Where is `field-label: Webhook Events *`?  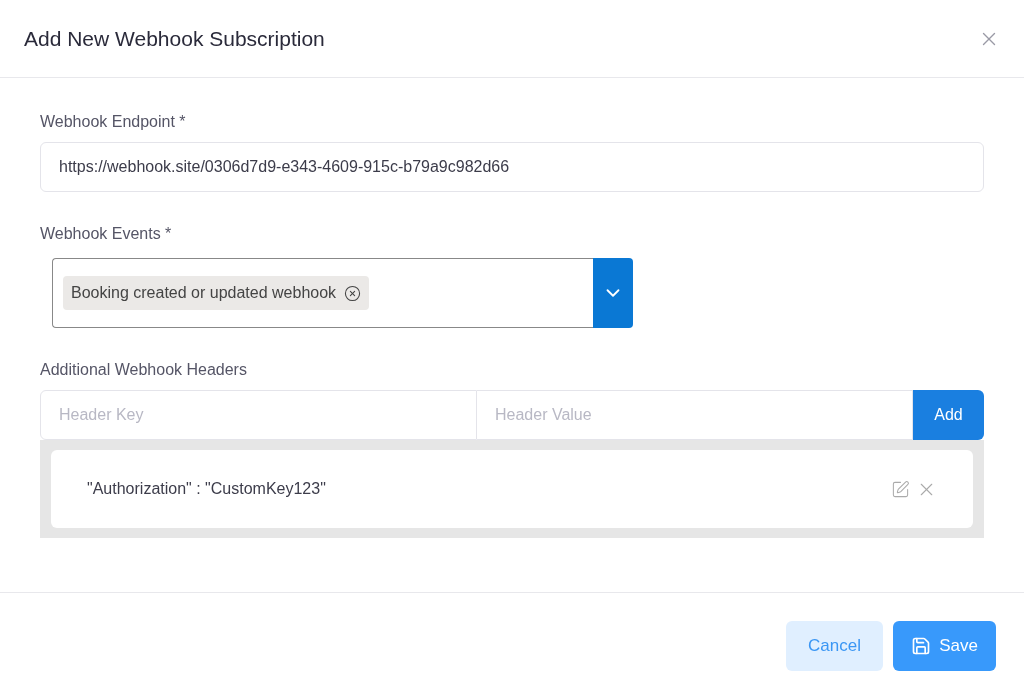 field-label: Webhook Events * is located at coordinates (106, 234).